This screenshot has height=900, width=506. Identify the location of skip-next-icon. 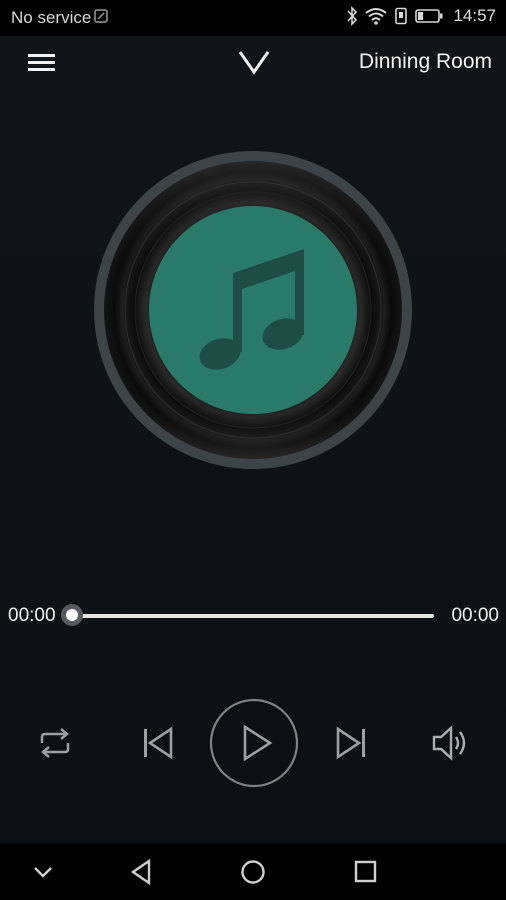
(351, 743).